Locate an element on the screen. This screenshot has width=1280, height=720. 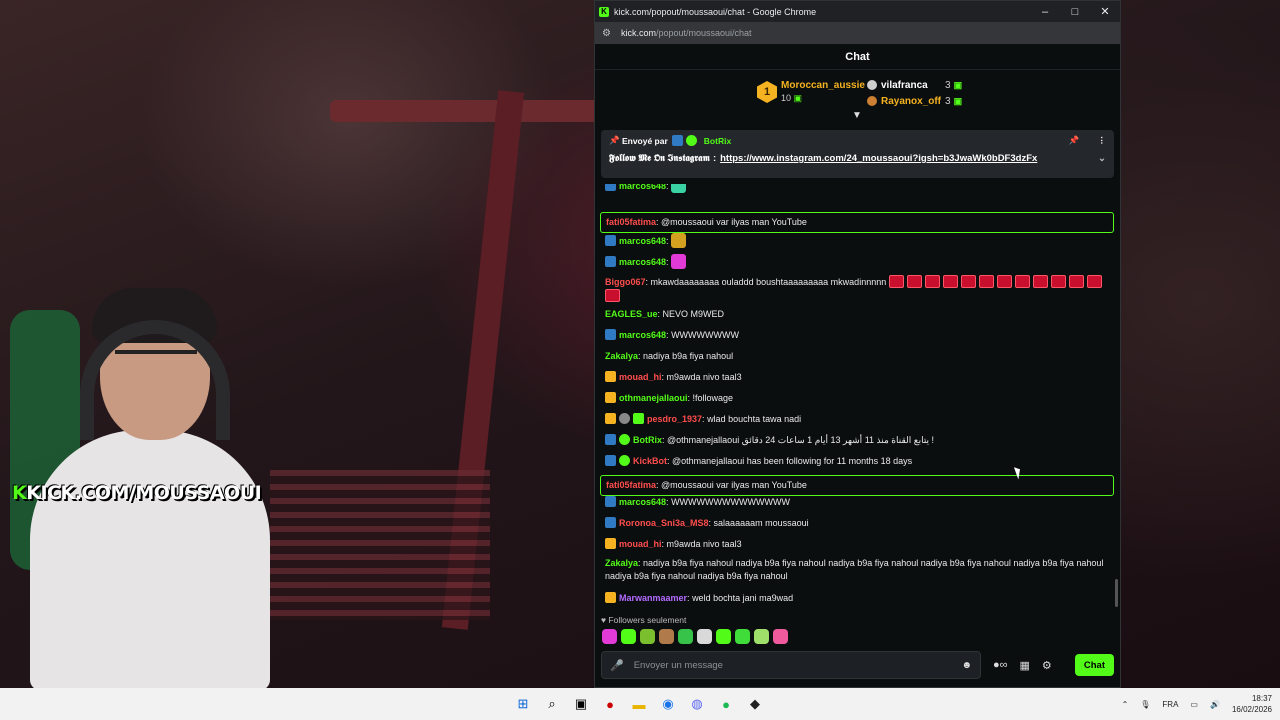
pin-icon: 📌 is located at coordinates (615, 140).